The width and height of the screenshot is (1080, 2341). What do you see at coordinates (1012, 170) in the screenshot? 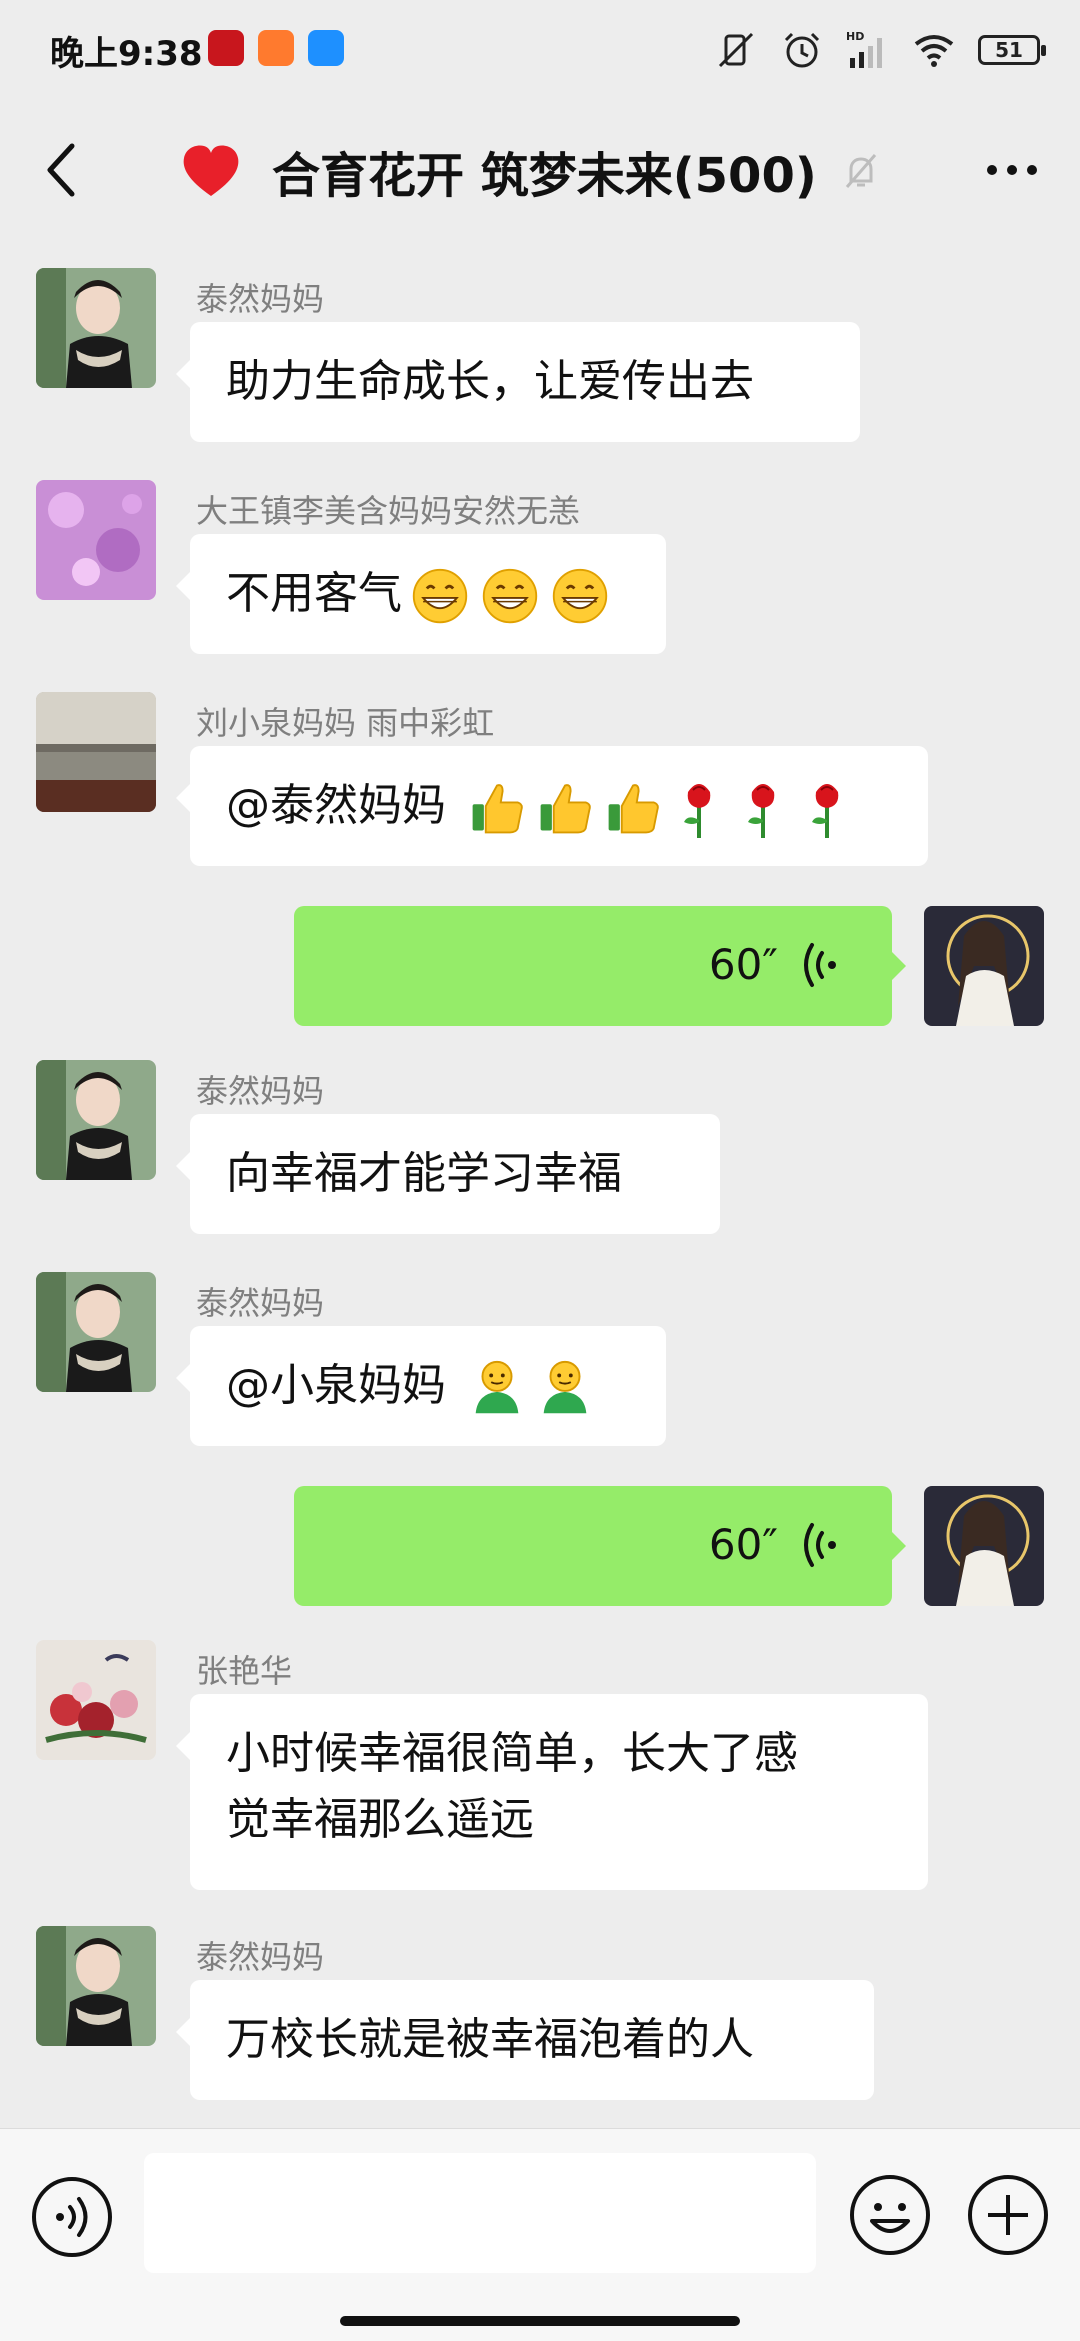
I see `more-icon` at bounding box center [1012, 170].